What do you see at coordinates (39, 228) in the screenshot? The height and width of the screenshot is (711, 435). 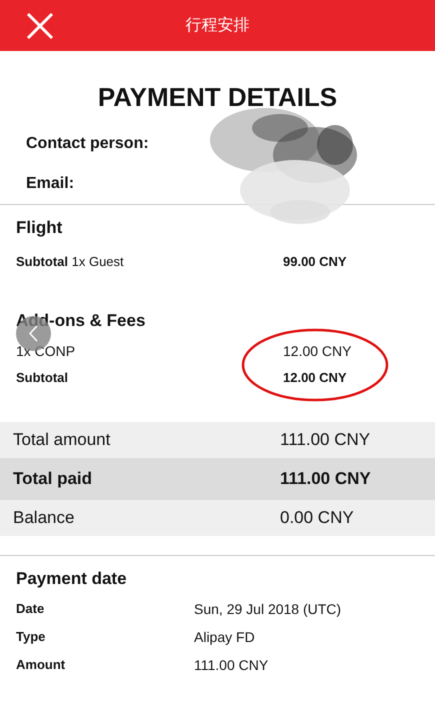 I see `section-heading: Flight` at bounding box center [39, 228].